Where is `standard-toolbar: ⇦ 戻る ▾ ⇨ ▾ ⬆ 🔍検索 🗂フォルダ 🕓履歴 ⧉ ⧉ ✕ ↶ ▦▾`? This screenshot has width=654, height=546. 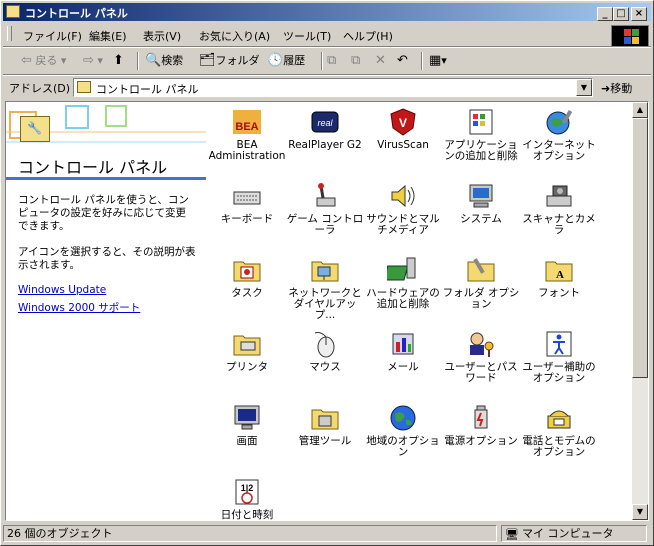 standard-toolbar: ⇦ 戻る ▾ ⇨ ▾ ⬆ 🔍検索 🗂フォルダ 🕓履歴 ⧉ ⧉ ✕ ↶ ▦▾ is located at coordinates (327, 61).